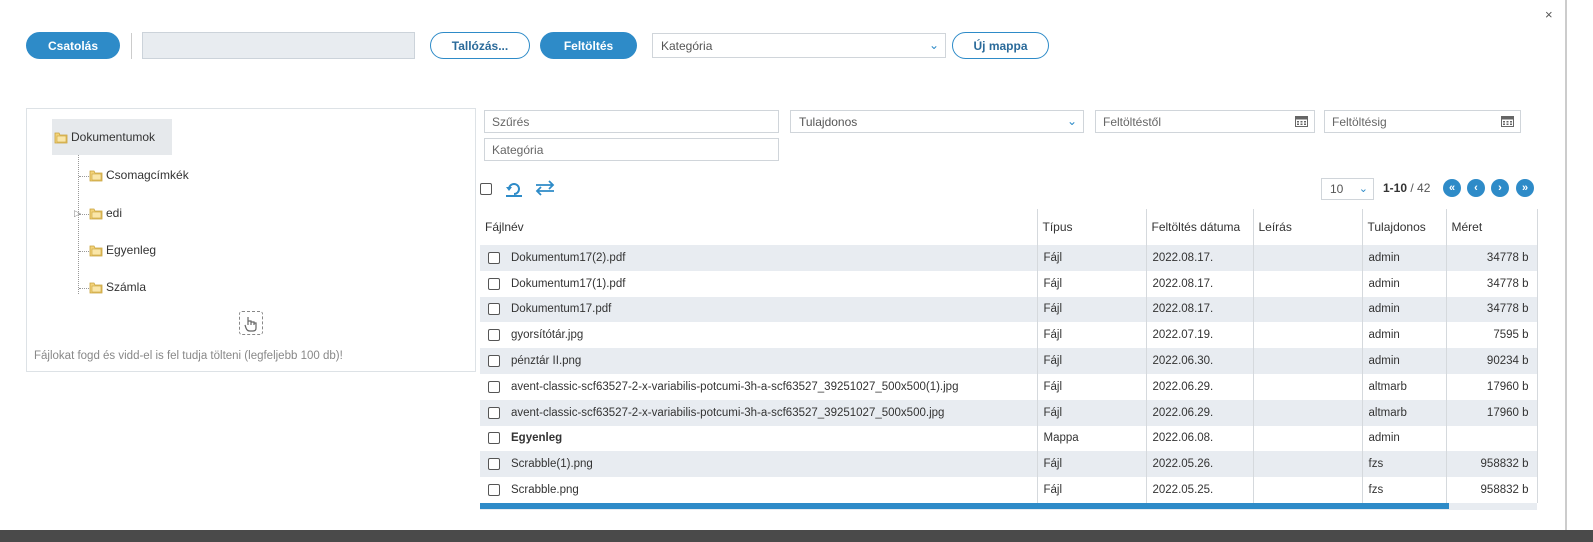  I want to click on cell-size: 958832 b, so click(1492, 490).